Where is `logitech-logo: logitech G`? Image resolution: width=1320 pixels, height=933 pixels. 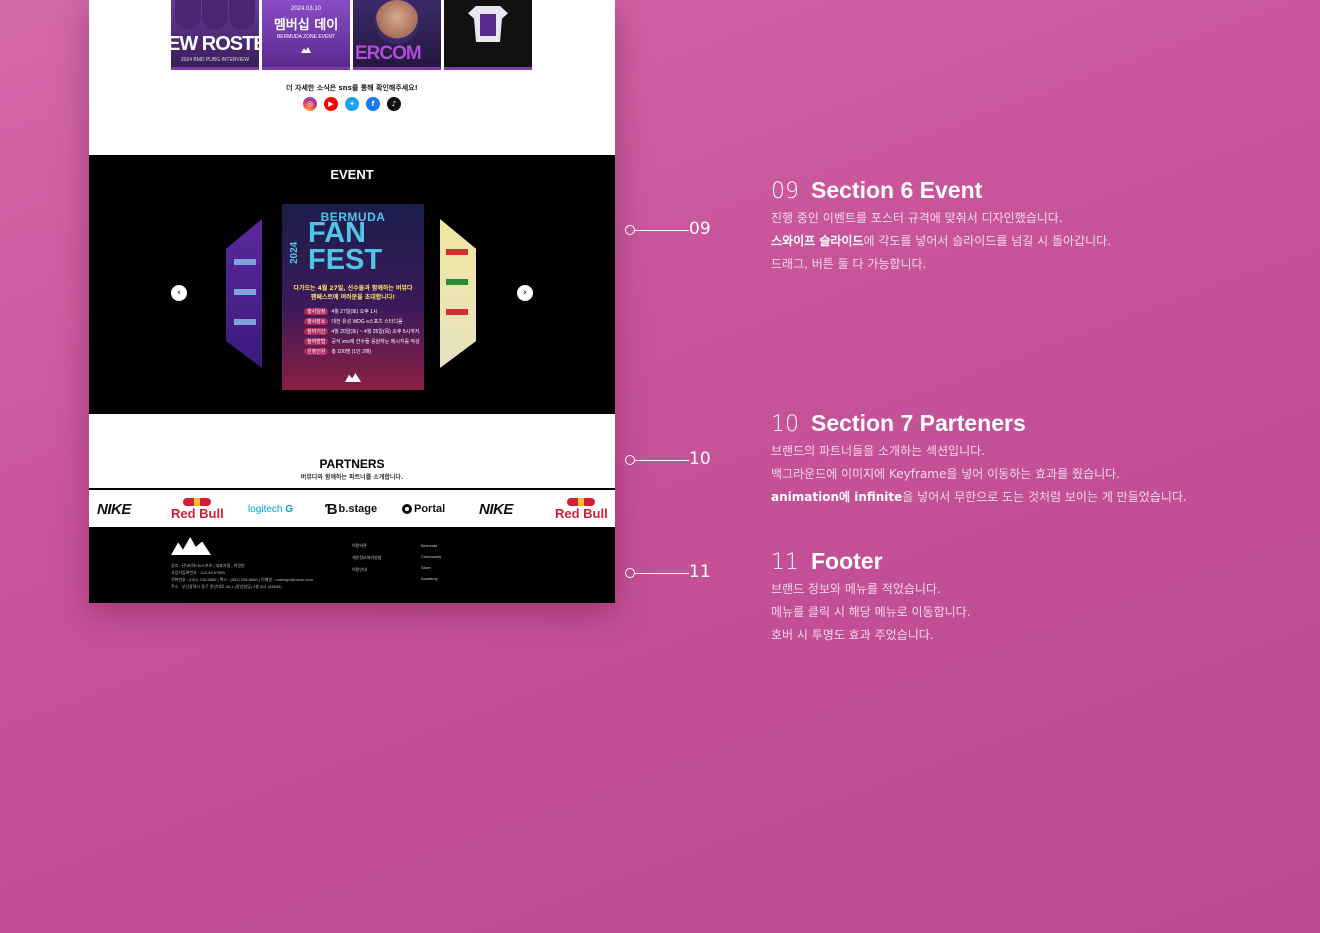 logitech-logo: logitech G is located at coordinates (270, 509).